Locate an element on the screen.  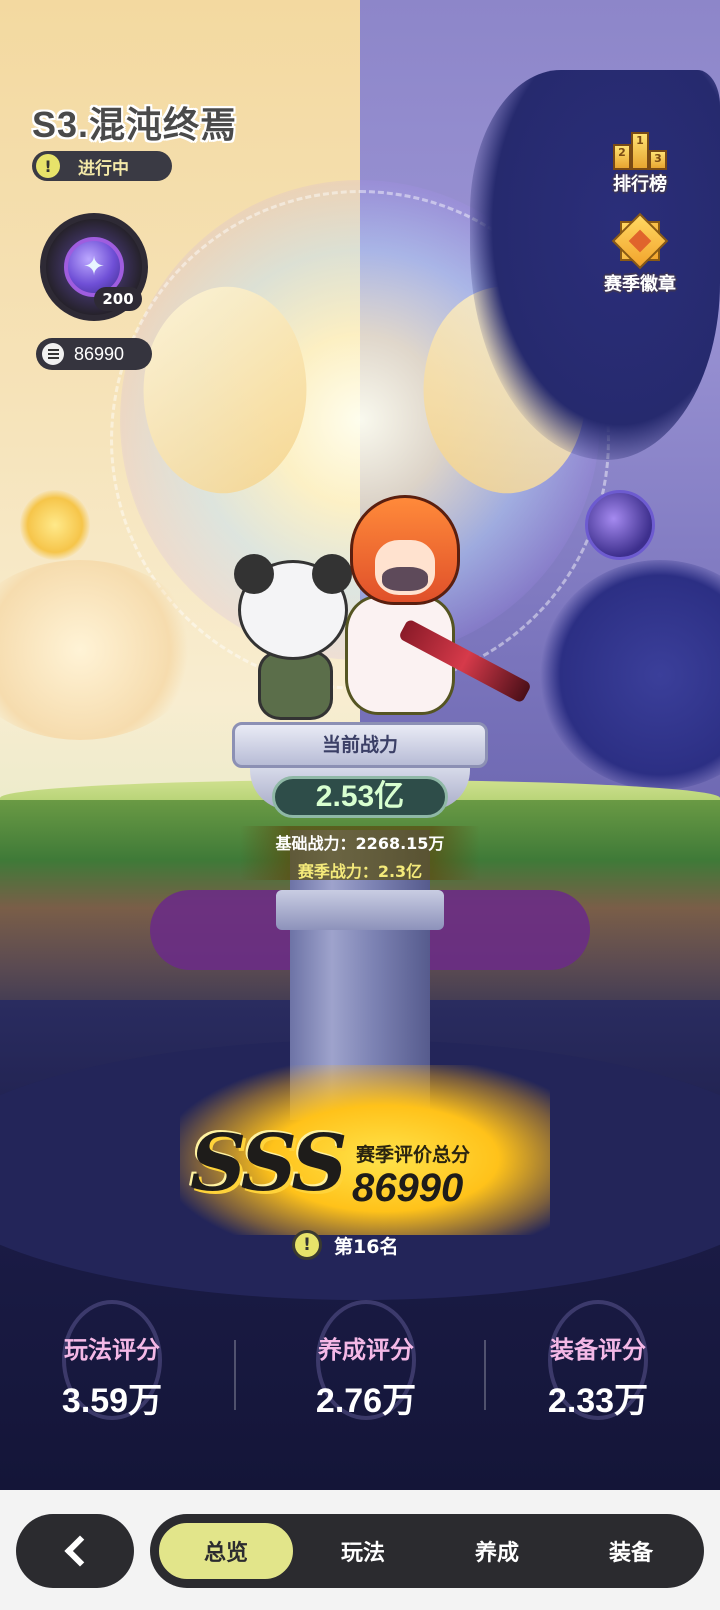
season-badge-button: 赛季徽章 is located at coordinates (640, 254).